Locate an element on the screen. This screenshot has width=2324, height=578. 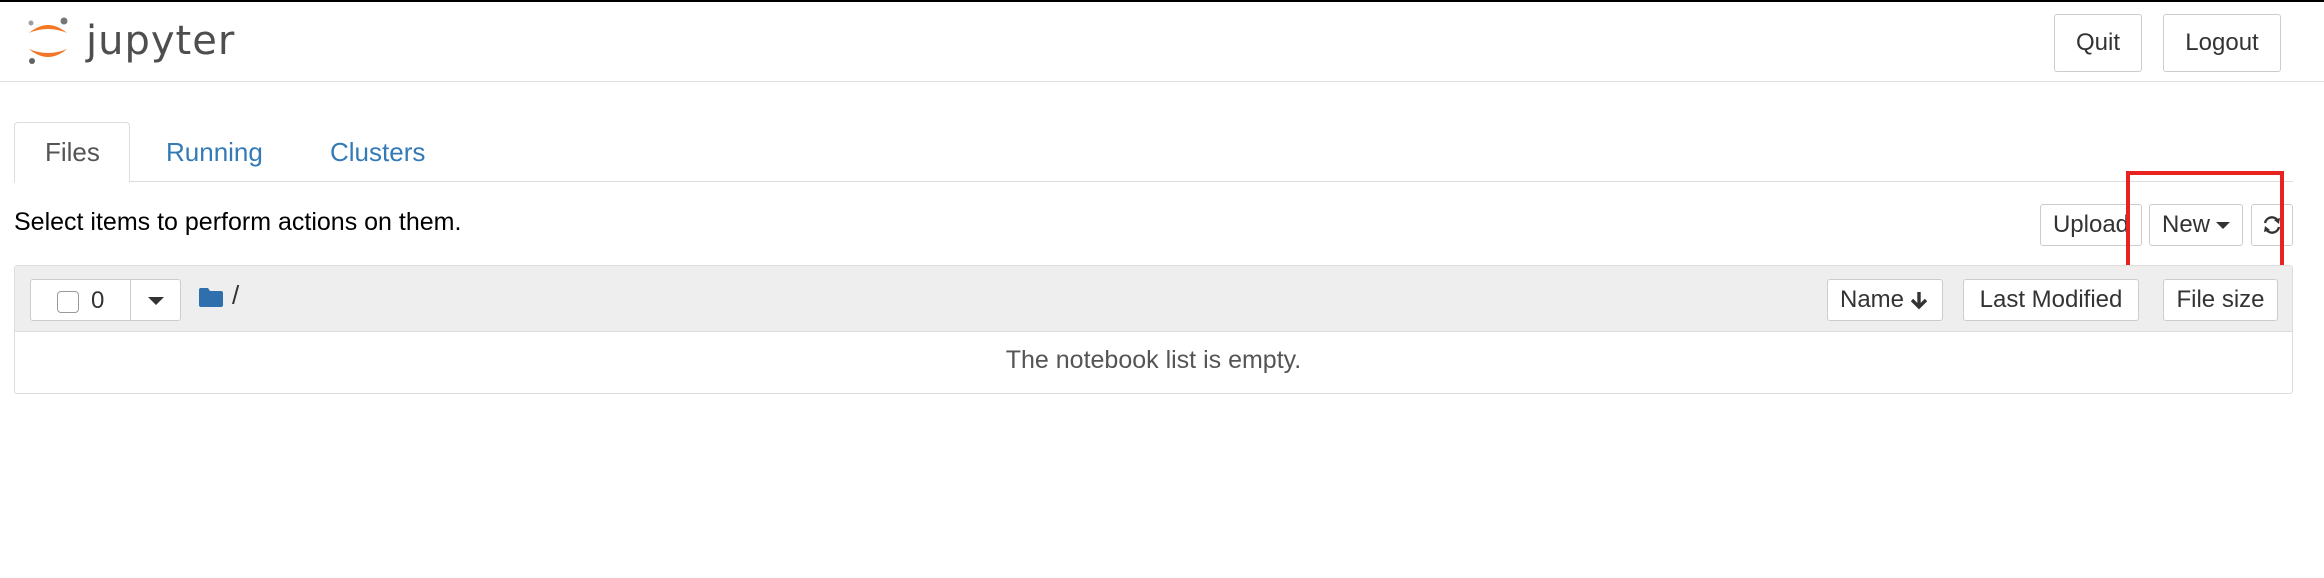
breadcrumb-path: / is located at coordinates (235, 295).